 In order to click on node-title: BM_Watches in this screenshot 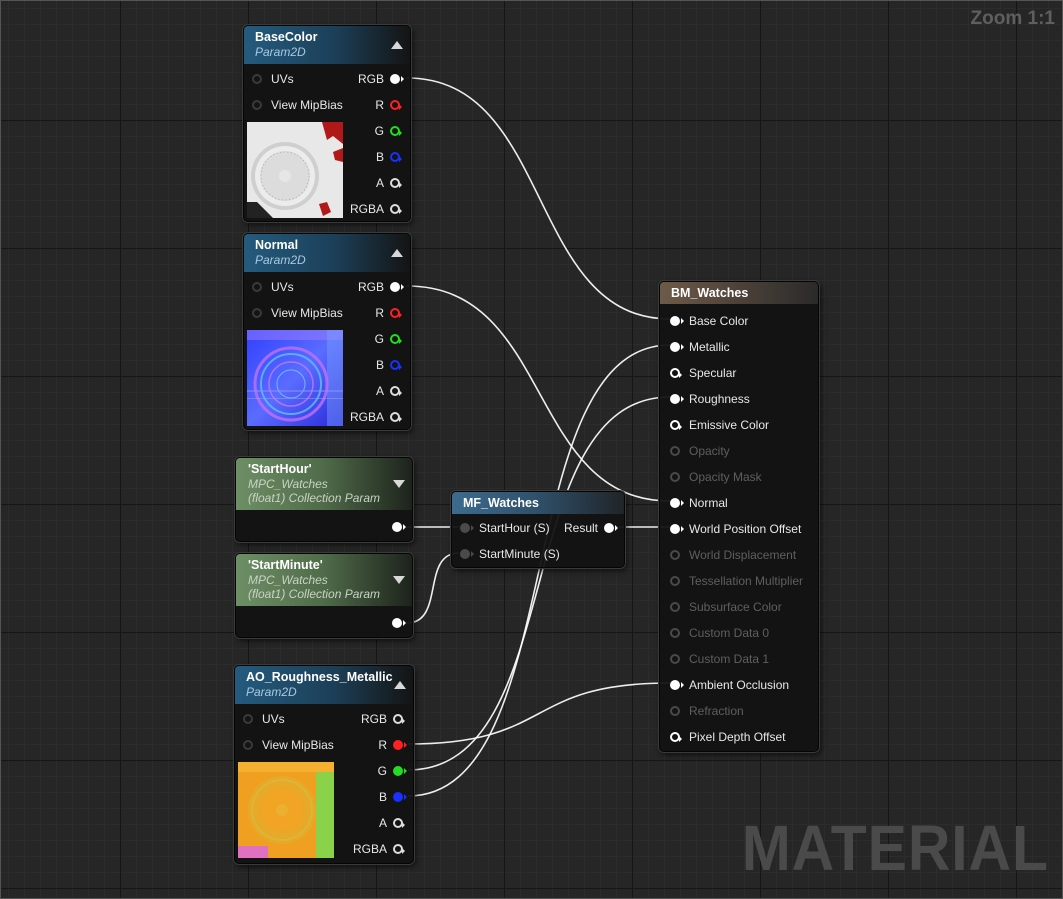, I will do `click(710, 293)`.